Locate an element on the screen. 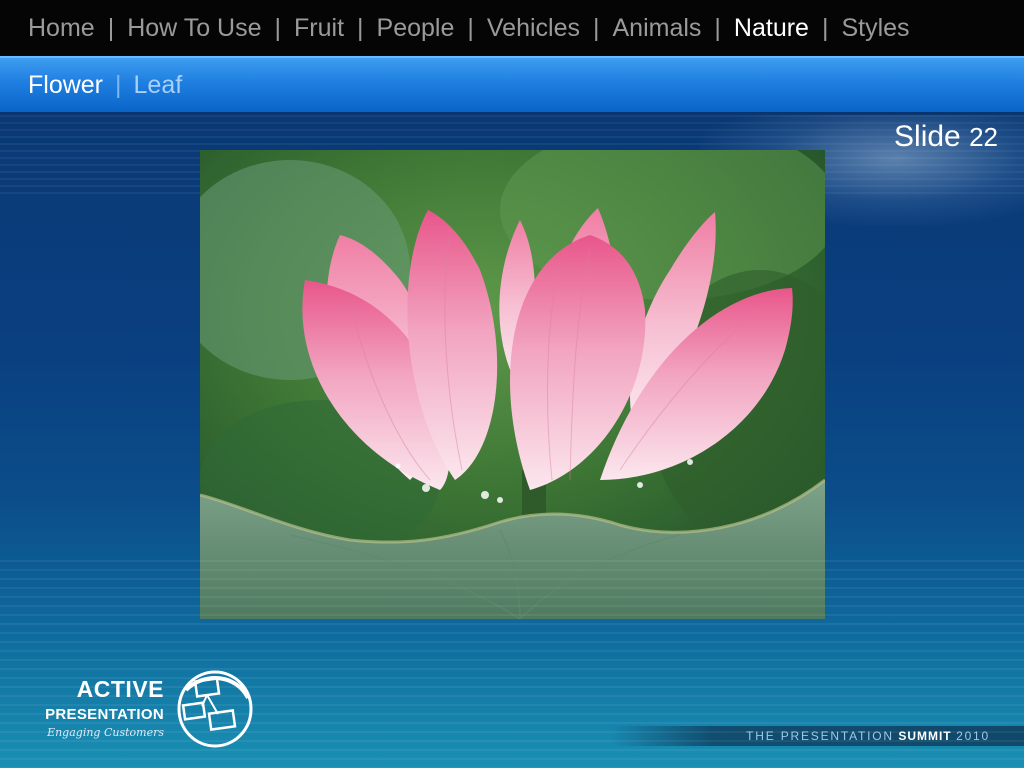  presentation-summit-branding: THE PRESENTATION SUMMIT 2010 is located at coordinates (817, 736).